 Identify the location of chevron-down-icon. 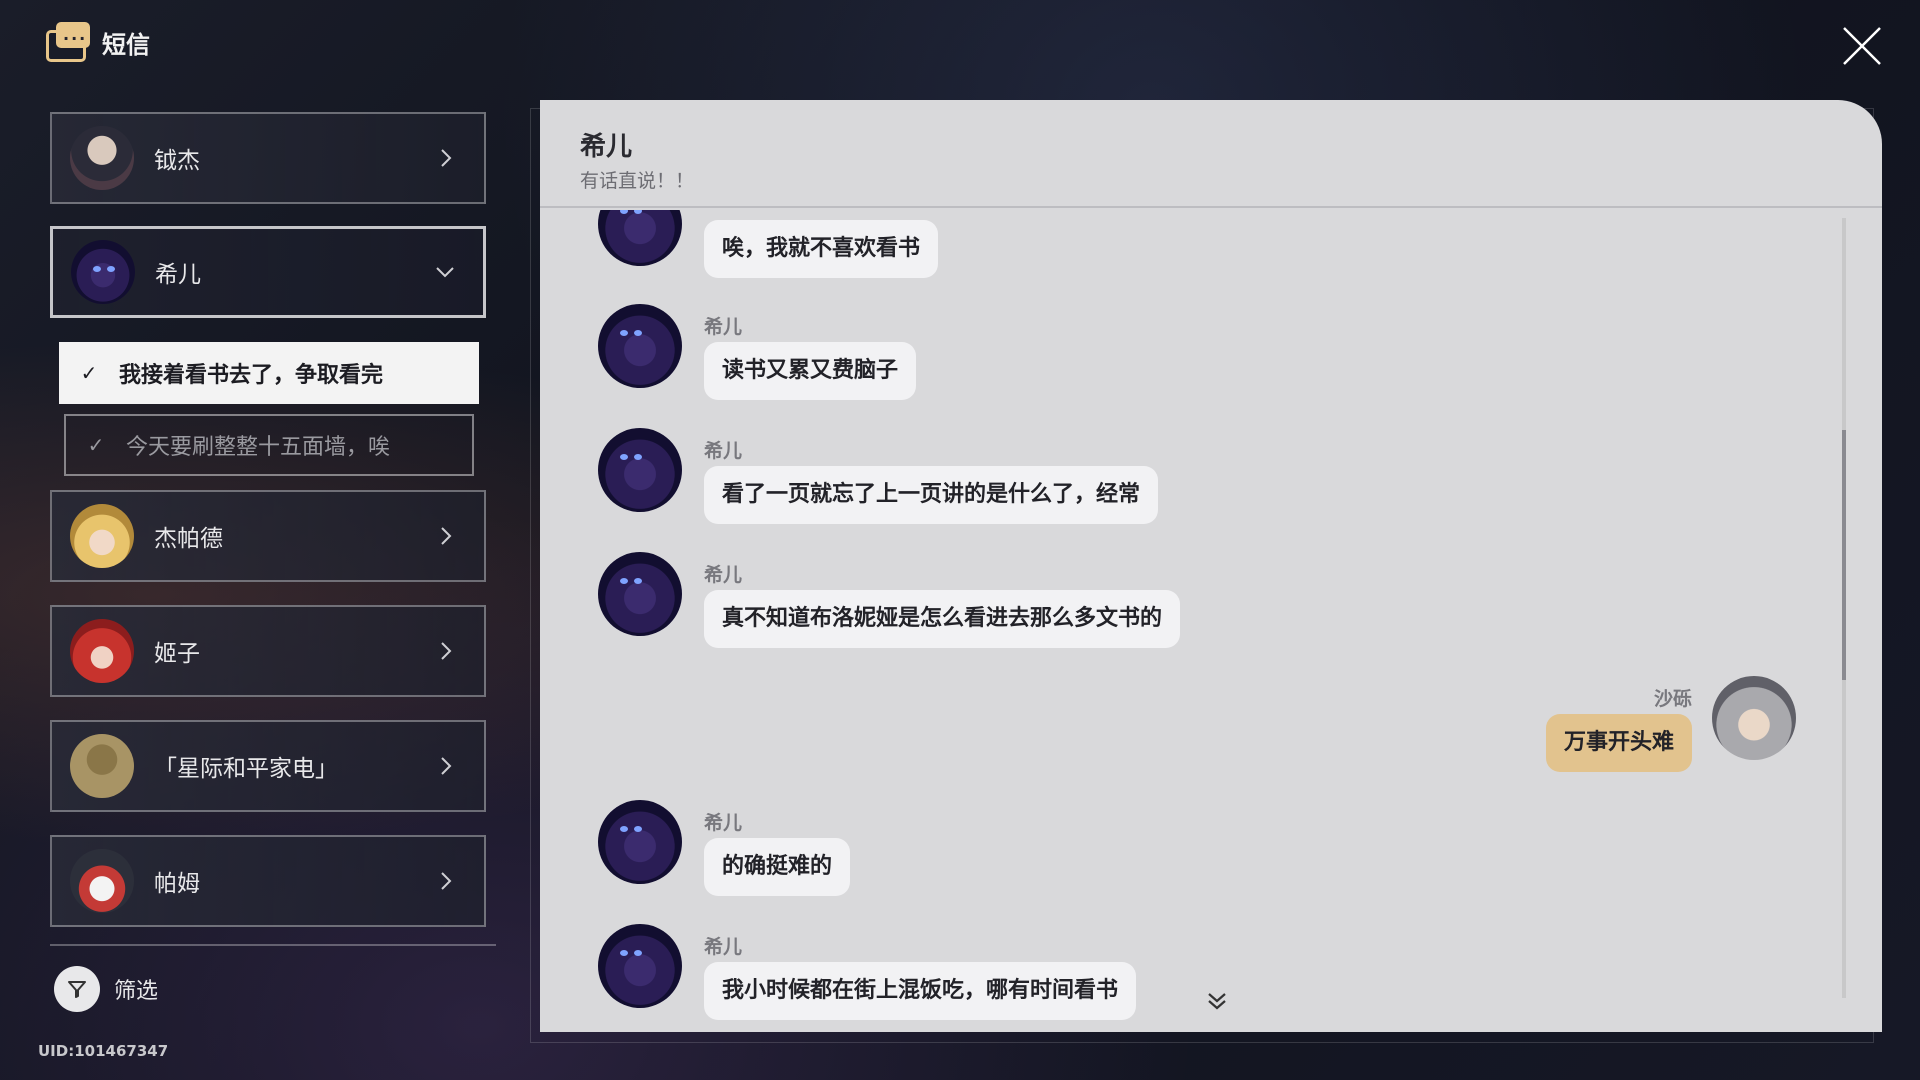
(445, 272).